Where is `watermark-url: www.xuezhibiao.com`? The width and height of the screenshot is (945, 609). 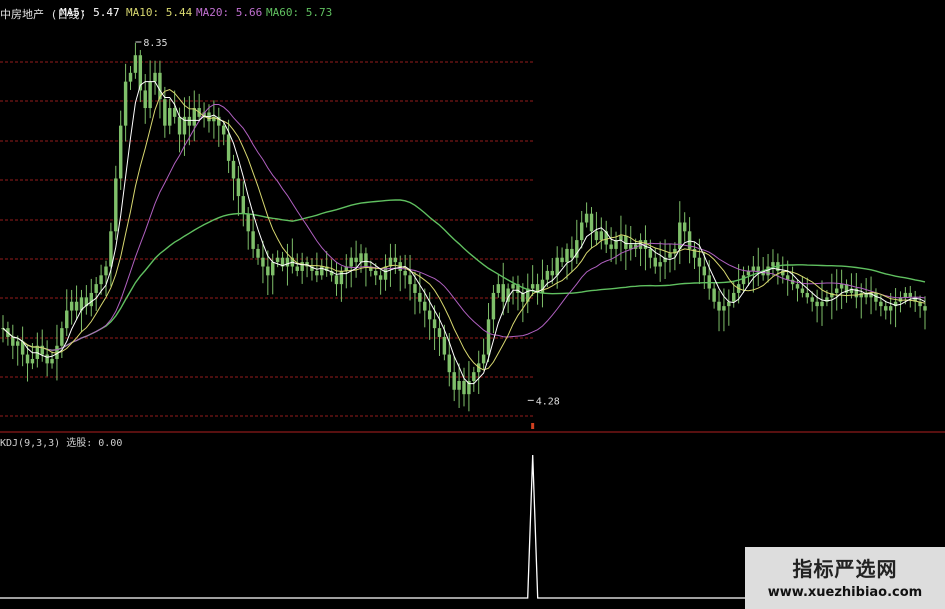 watermark-url: www.xuezhibiao.com is located at coordinates (845, 592).